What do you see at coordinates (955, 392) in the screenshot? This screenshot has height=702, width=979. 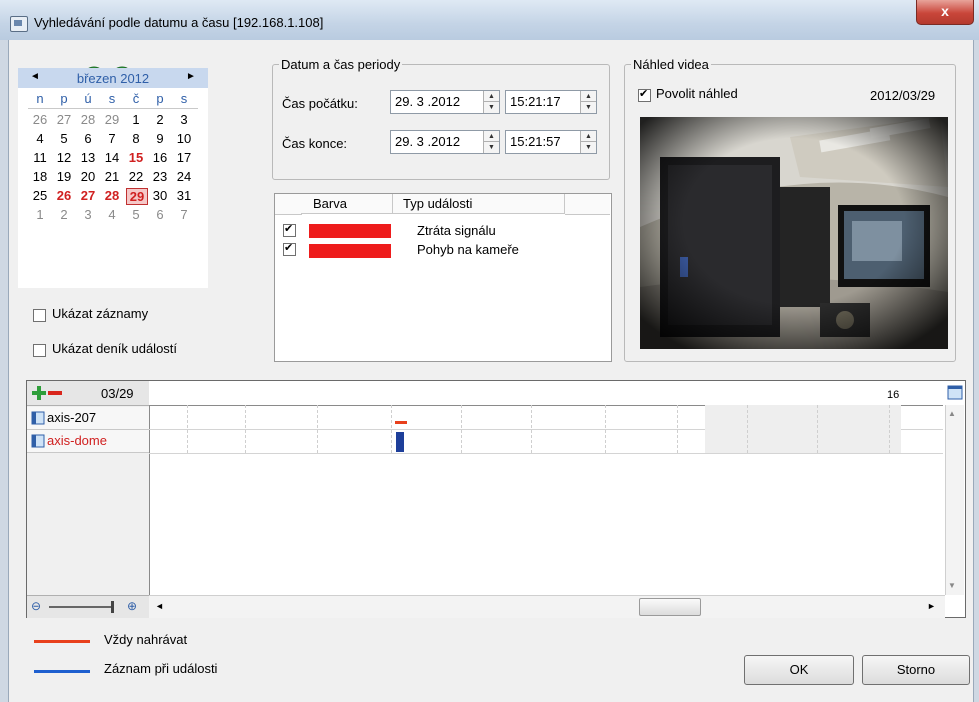 I see `calendar-view-icon` at bounding box center [955, 392].